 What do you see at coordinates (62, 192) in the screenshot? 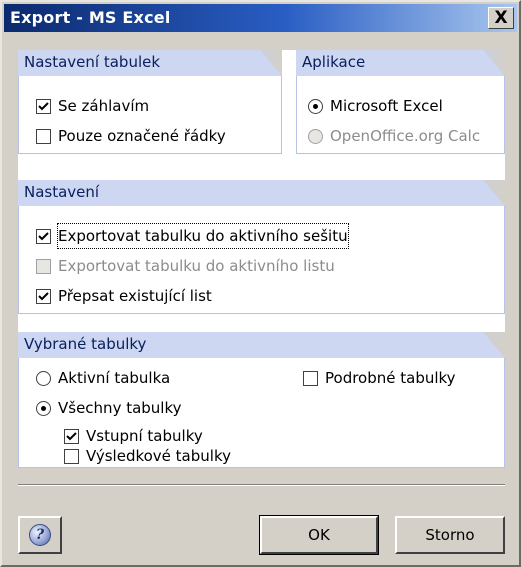
I see `settings-title: Nastavení` at bounding box center [62, 192].